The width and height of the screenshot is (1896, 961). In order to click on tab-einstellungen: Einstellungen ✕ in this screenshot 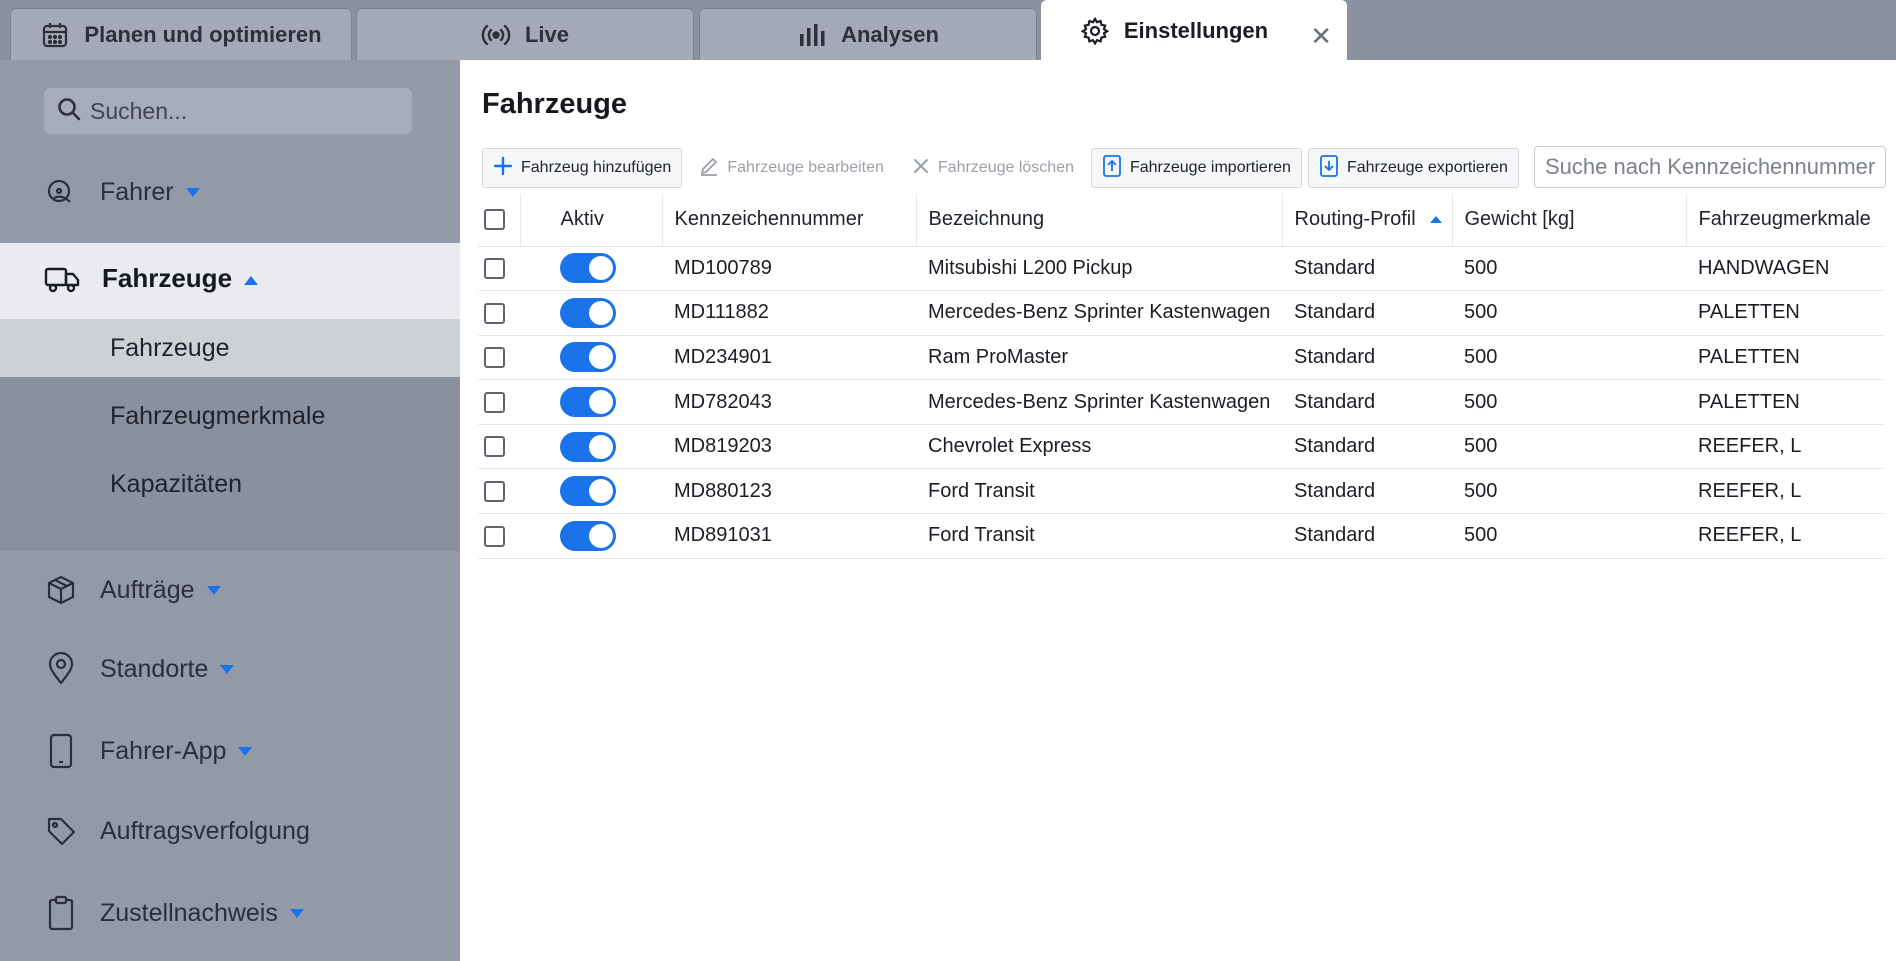, I will do `click(1194, 30)`.